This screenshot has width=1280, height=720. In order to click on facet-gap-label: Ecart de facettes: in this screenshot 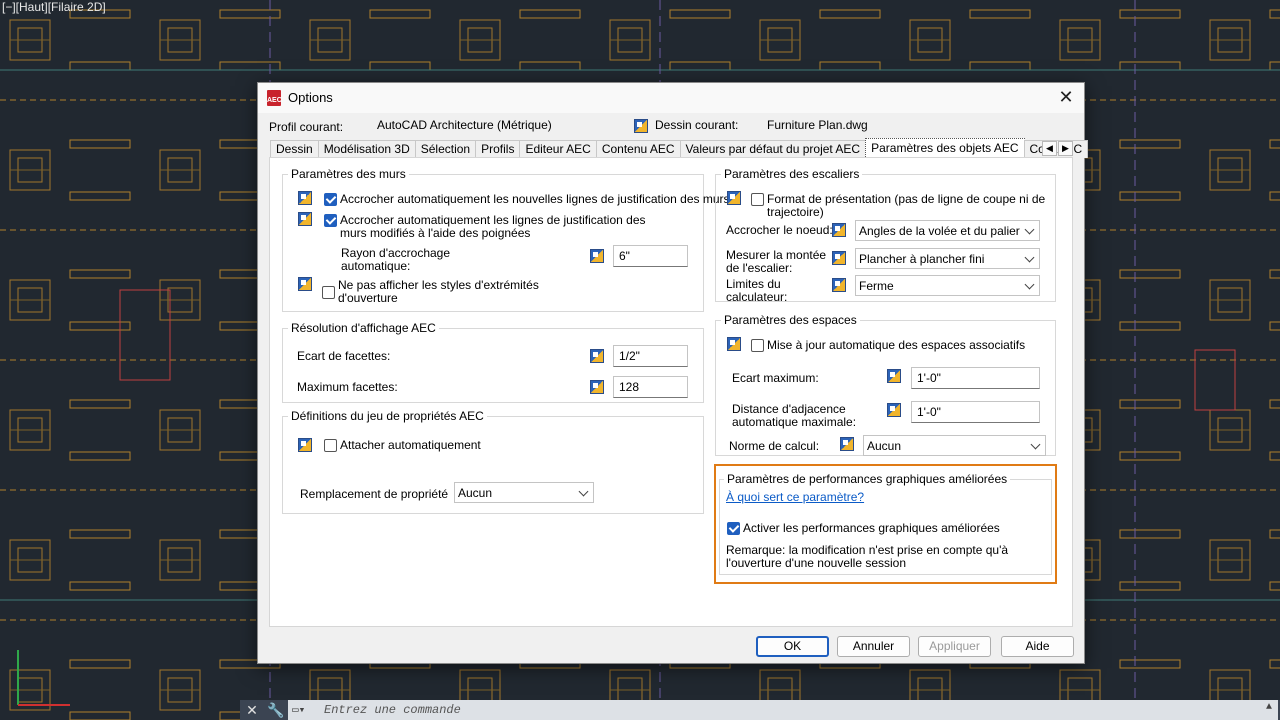, I will do `click(344, 356)`.